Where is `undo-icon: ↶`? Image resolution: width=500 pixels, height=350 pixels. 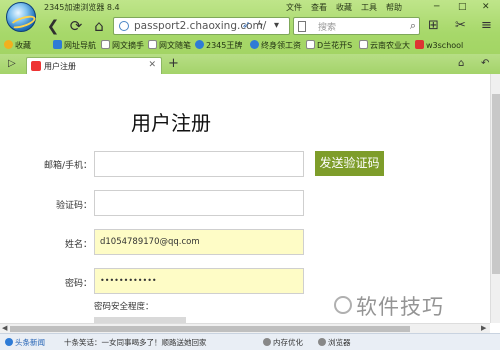 undo-icon: ↶ is located at coordinates (485, 63).